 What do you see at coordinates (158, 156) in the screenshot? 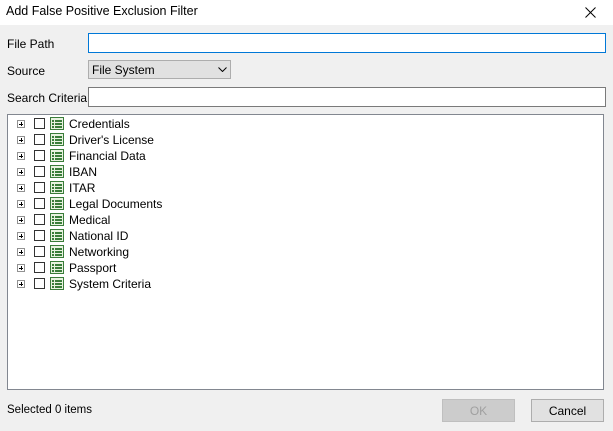
I see `tree-item: Financial Data` at bounding box center [158, 156].